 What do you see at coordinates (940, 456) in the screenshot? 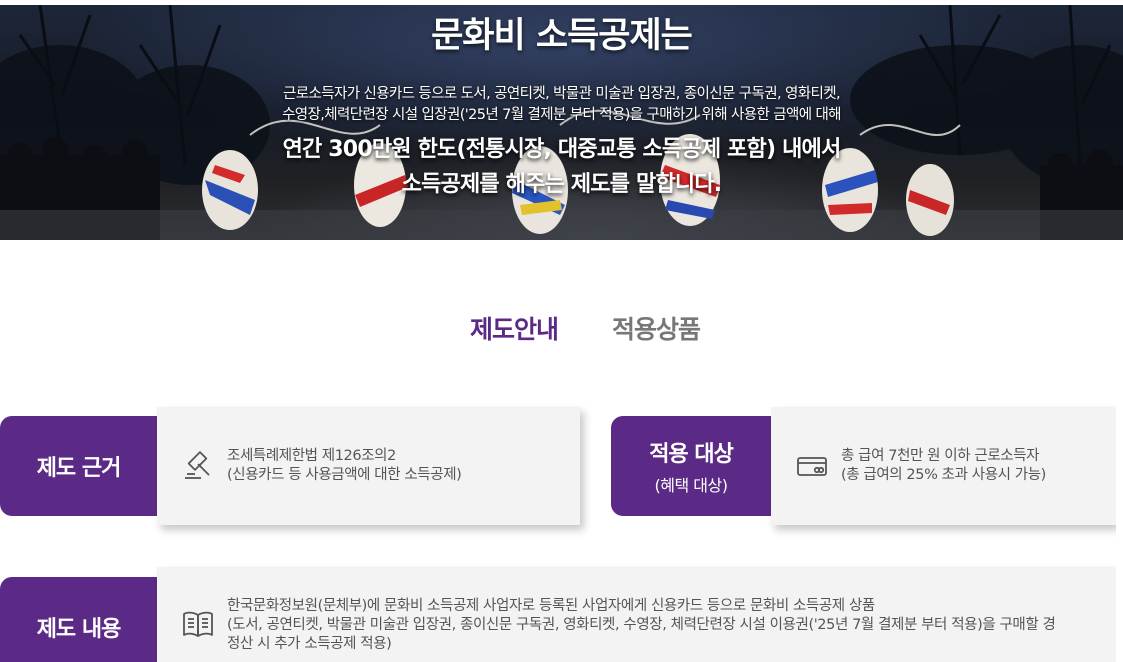
I see `target-text-line-1: 총 급여 7천만 원 이하 근로소득자` at bounding box center [940, 456].